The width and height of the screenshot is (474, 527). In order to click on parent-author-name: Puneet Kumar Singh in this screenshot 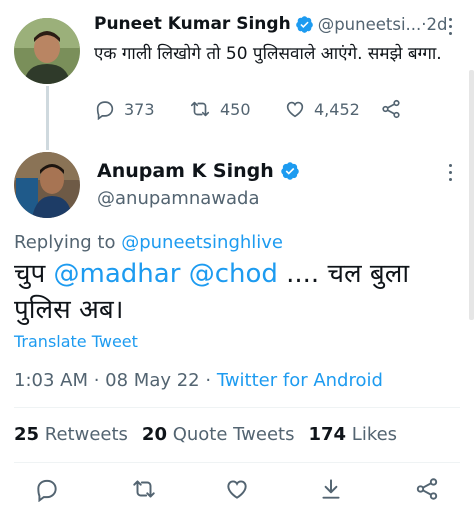, I will do `click(192, 24)`.